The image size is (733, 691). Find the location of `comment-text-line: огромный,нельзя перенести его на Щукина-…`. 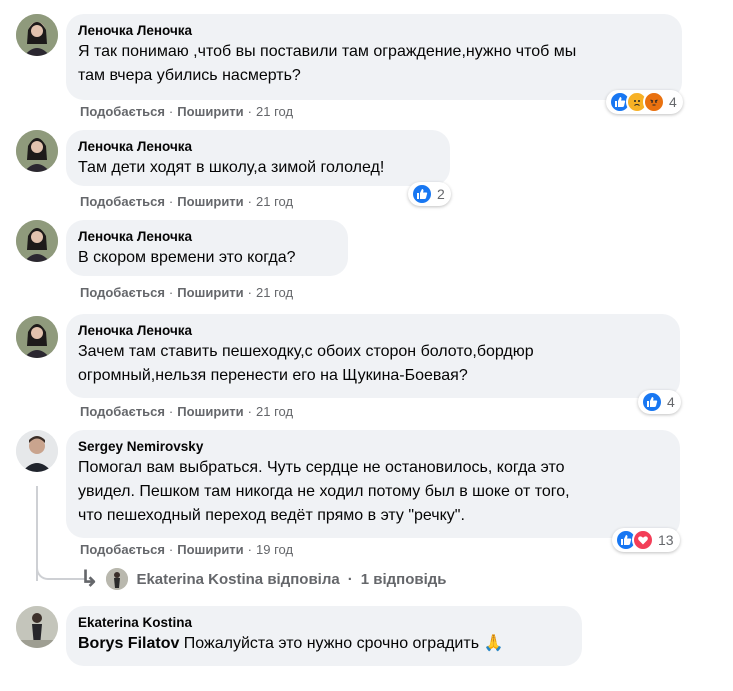

comment-text-line: огромный,нельзя перенести его на Щукина-… is located at coordinates (273, 375).